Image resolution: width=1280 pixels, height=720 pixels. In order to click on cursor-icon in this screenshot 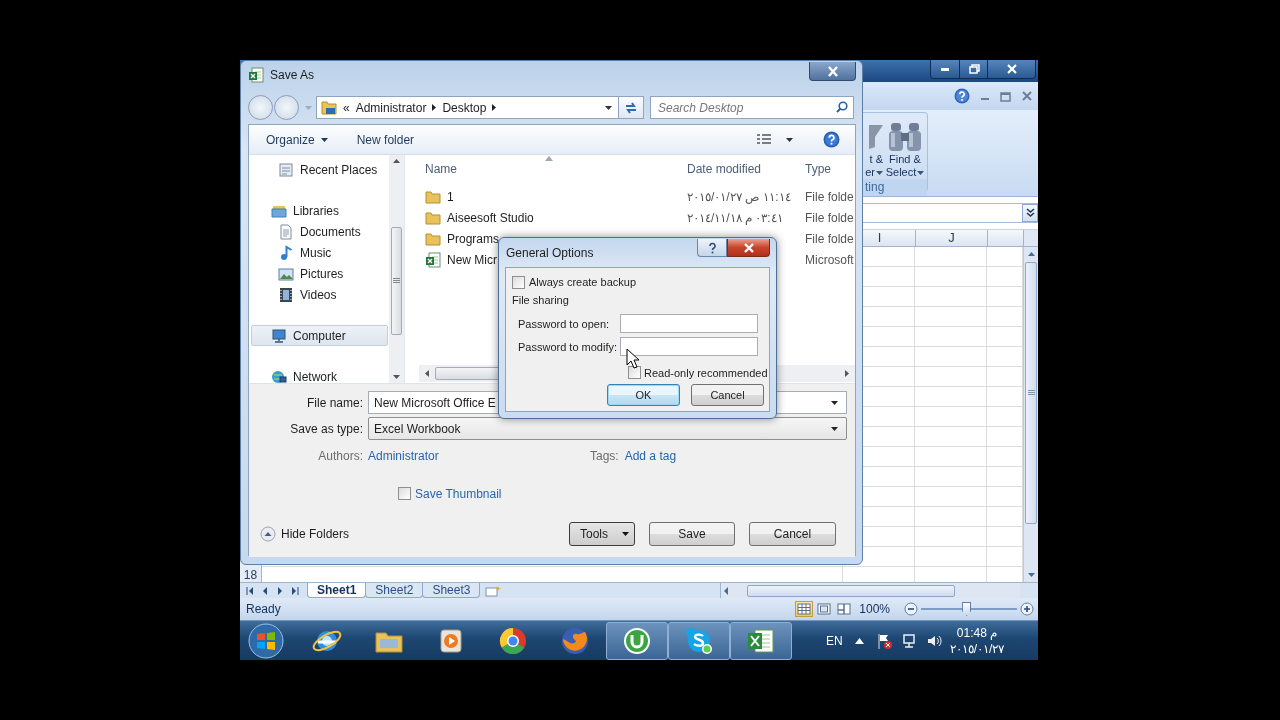, I will do `click(632, 358)`.